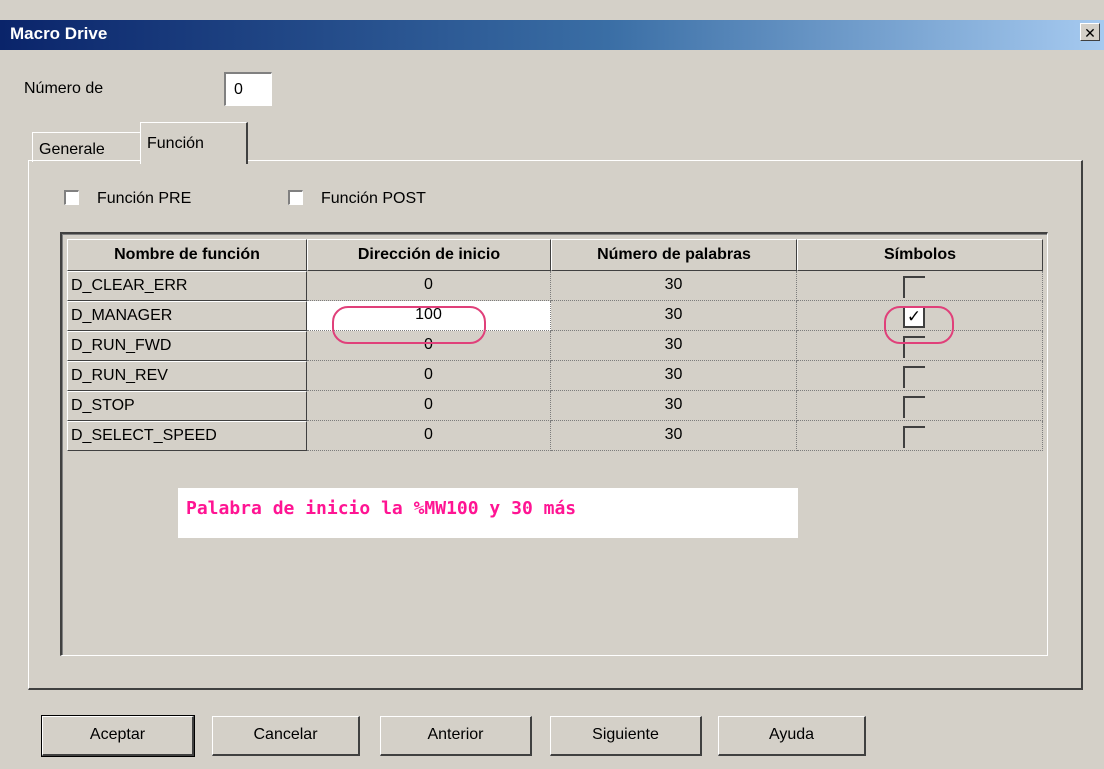  What do you see at coordinates (373, 198) in the screenshot?
I see `funcion-post-label: Función POST` at bounding box center [373, 198].